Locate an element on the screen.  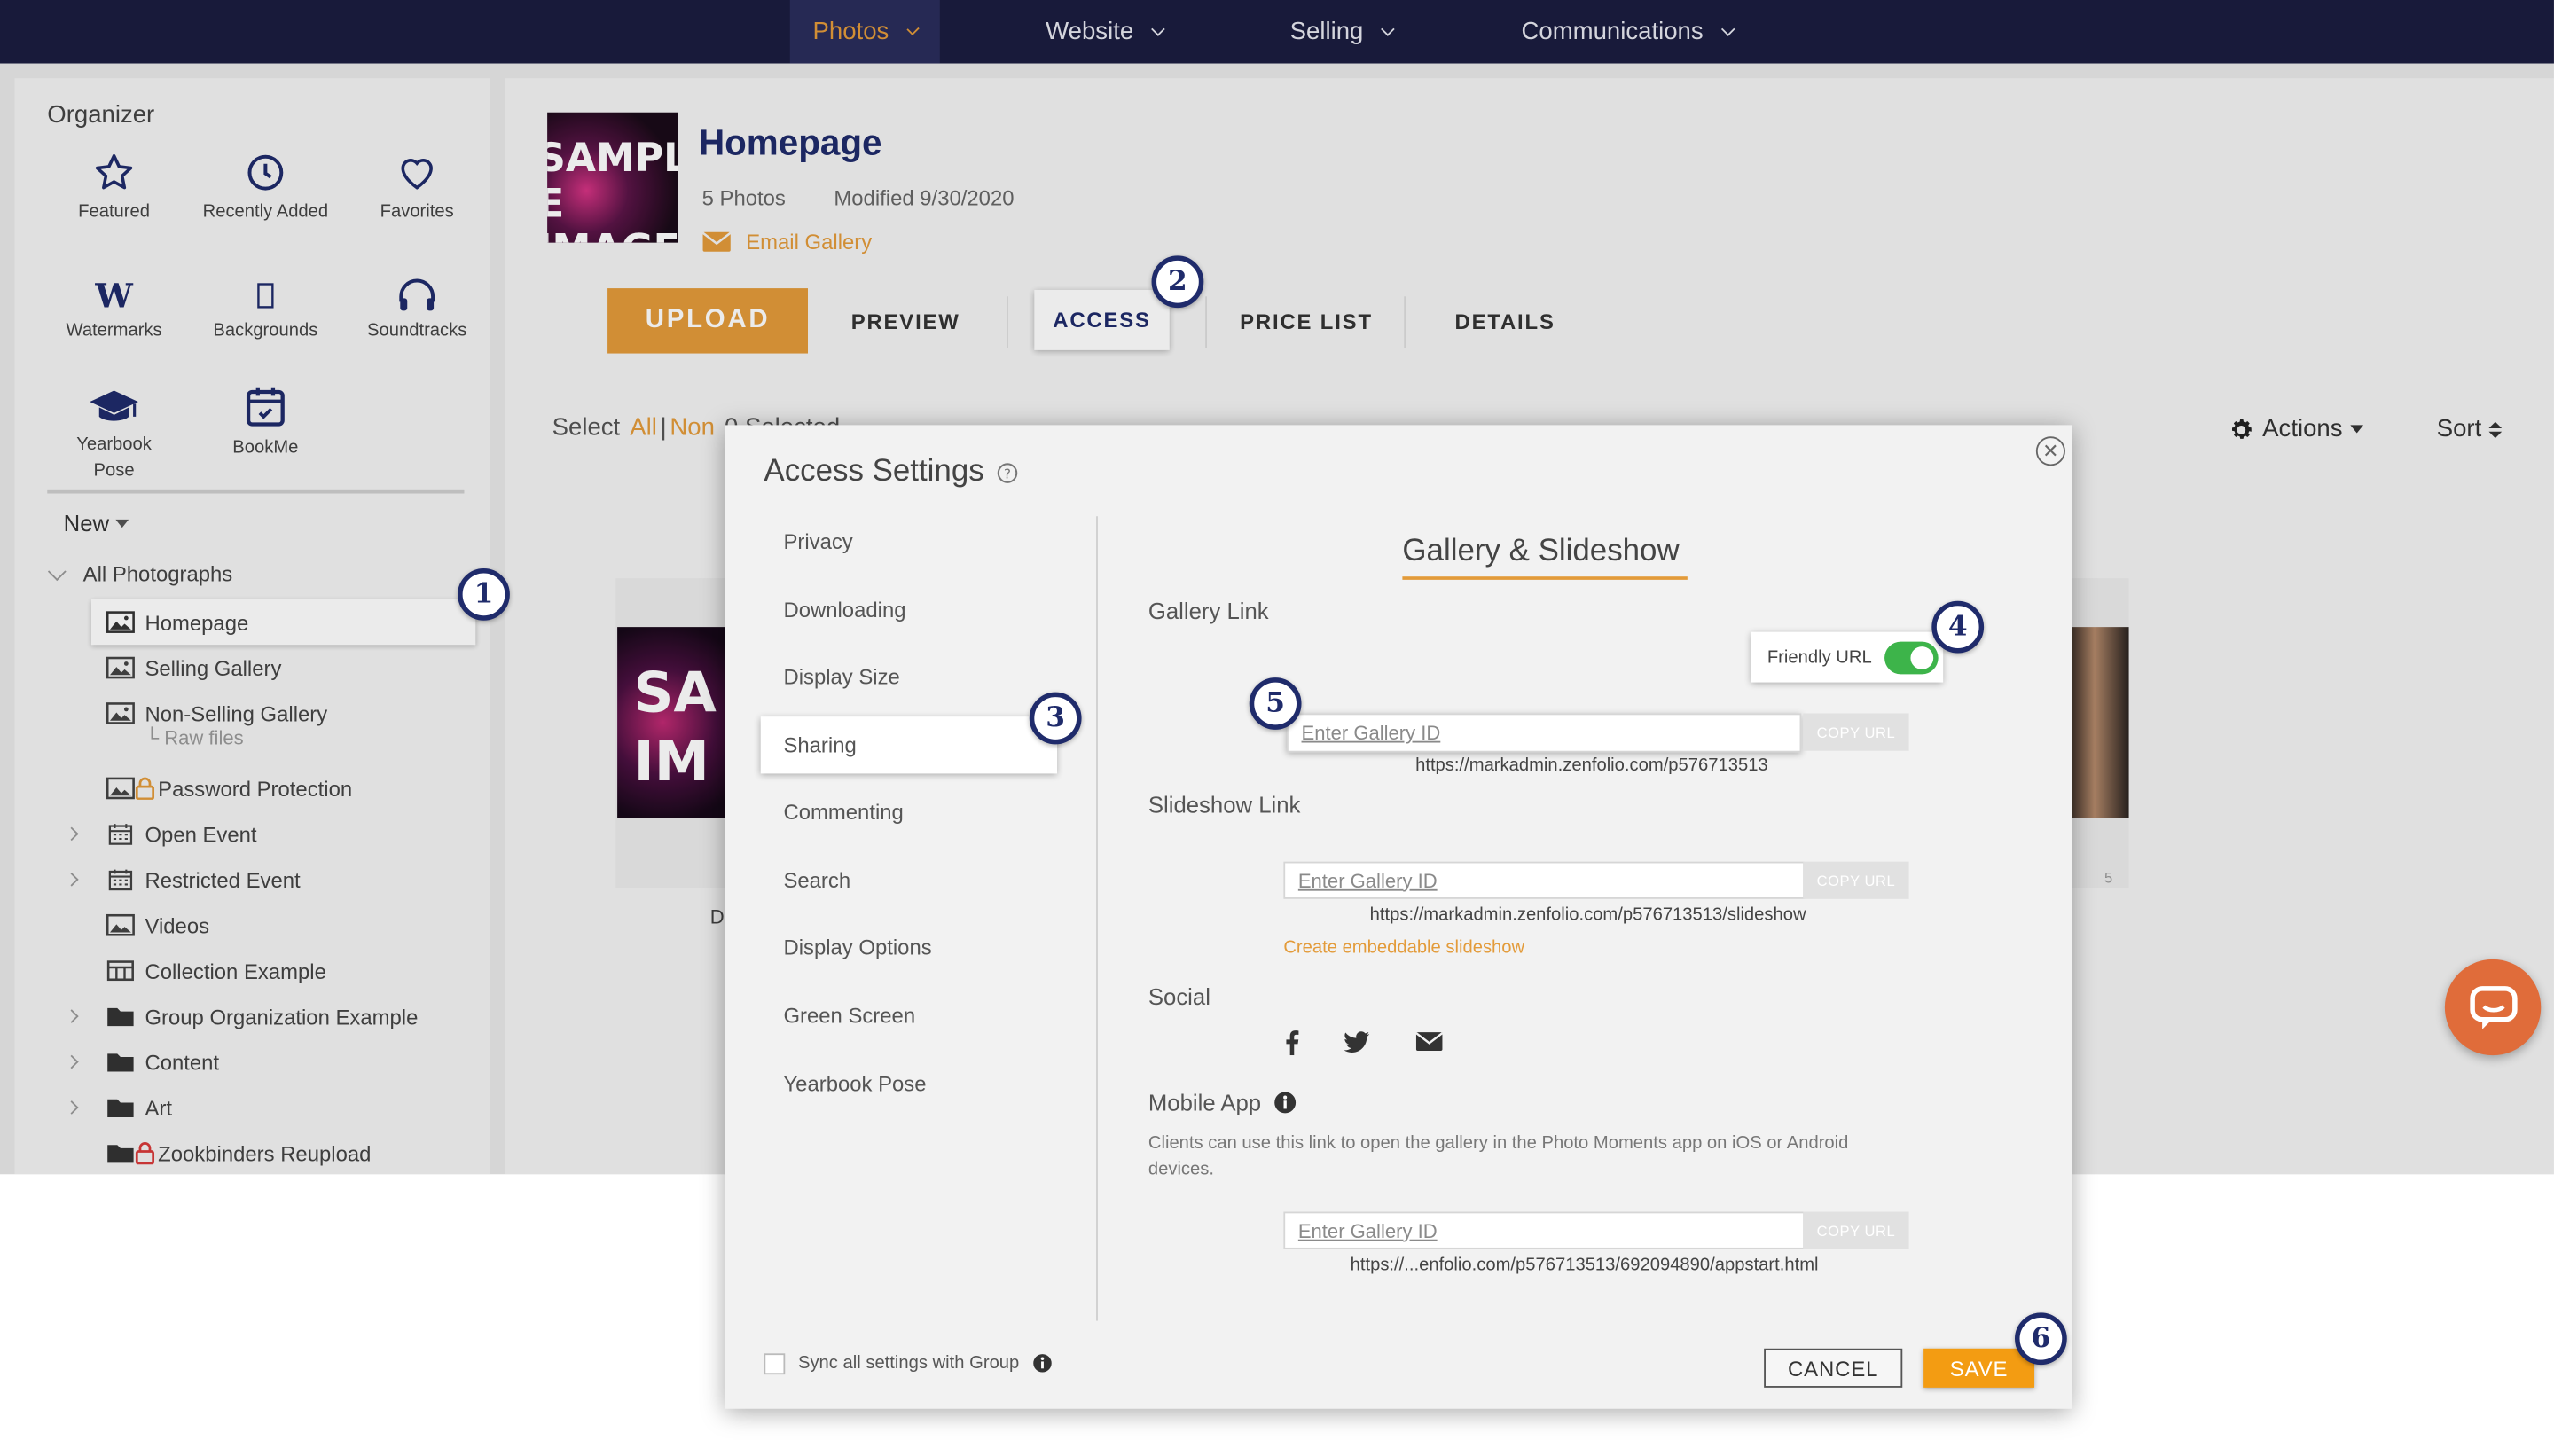
copy-mobile-url-button: COPY URL is located at coordinates (1856, 1230).